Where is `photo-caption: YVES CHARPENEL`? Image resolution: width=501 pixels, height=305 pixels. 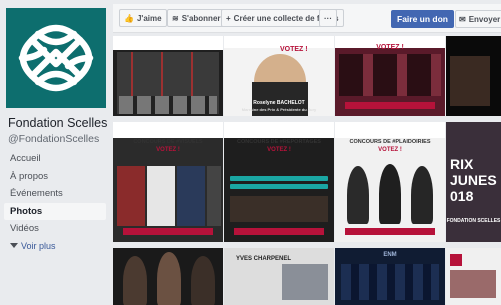
photo-caption: YVES CHARPENEL is located at coordinates (264, 259).